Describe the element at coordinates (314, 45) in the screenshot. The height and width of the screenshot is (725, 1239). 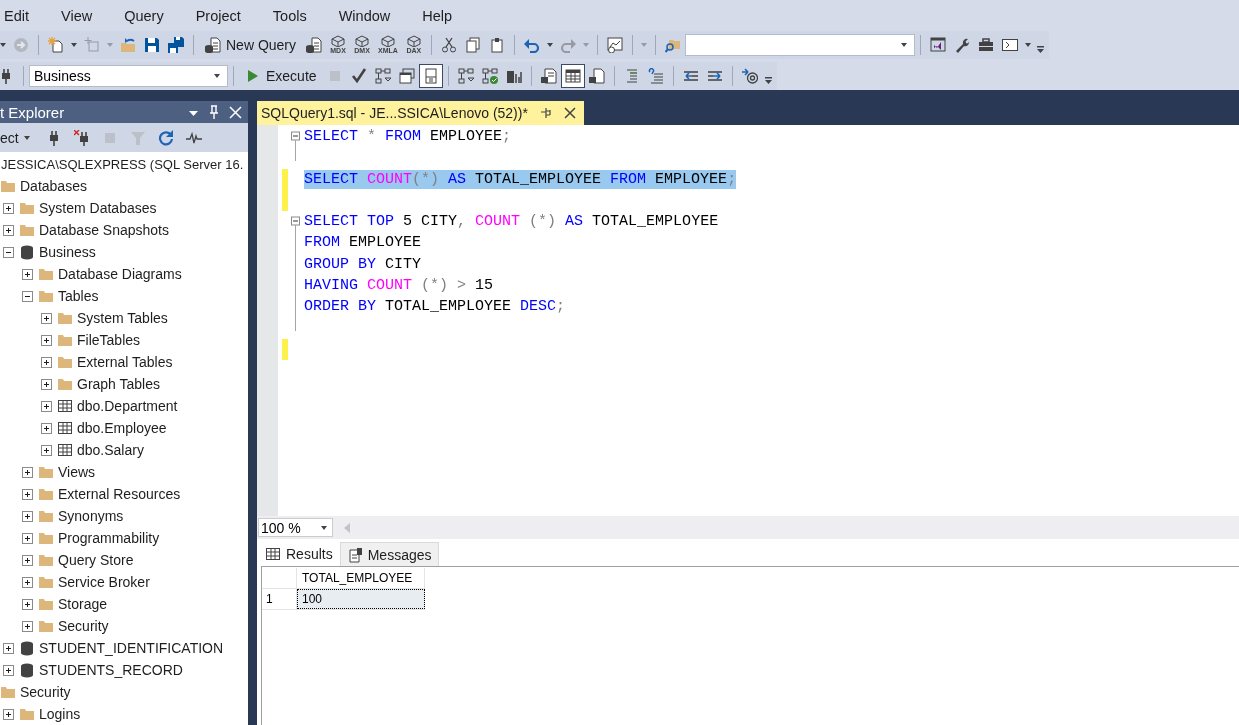
I see `query-document-icon` at that location.